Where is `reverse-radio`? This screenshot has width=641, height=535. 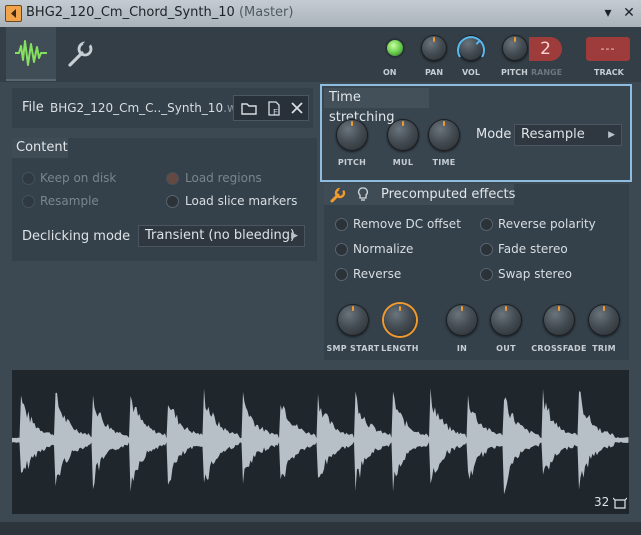
reverse-radio is located at coordinates (341, 274).